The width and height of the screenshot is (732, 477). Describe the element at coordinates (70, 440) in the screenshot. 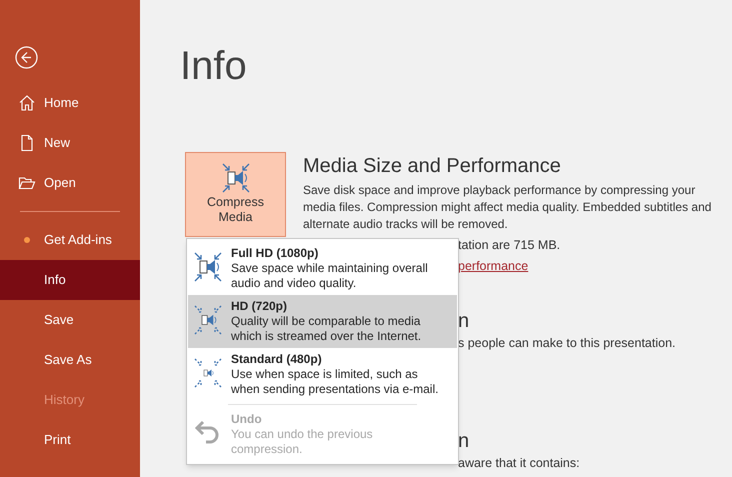

I see `sidebar-item: Print` at that location.